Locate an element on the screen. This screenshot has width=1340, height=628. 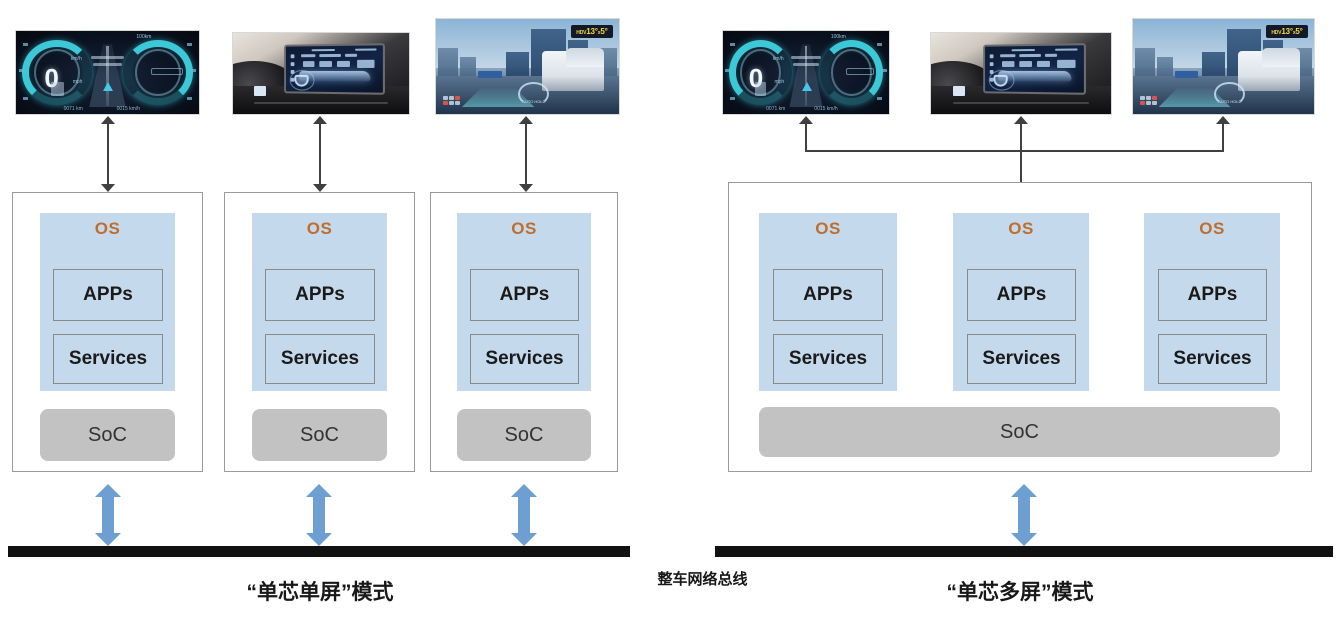
display-titlebar is located at coordinates (1024, 50).